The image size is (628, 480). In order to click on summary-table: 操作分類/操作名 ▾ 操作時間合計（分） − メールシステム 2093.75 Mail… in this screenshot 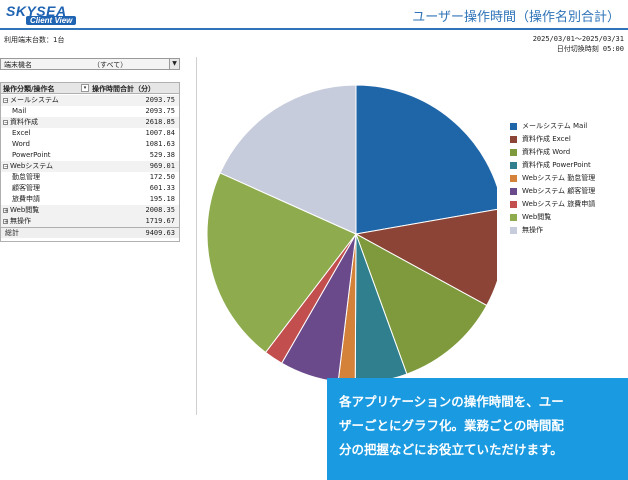, I will do `click(90, 162)`.